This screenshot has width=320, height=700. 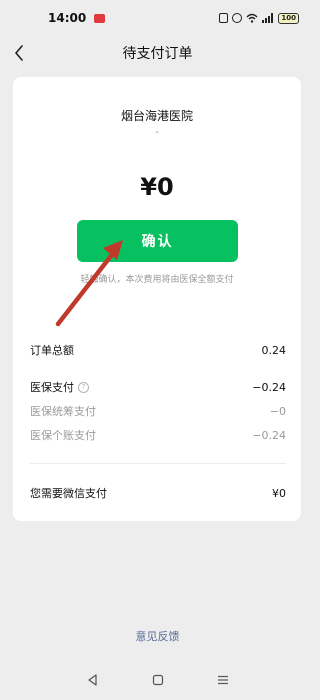 What do you see at coordinates (157, 18) in the screenshot?
I see `status-bar: 14:00 100` at bounding box center [157, 18].